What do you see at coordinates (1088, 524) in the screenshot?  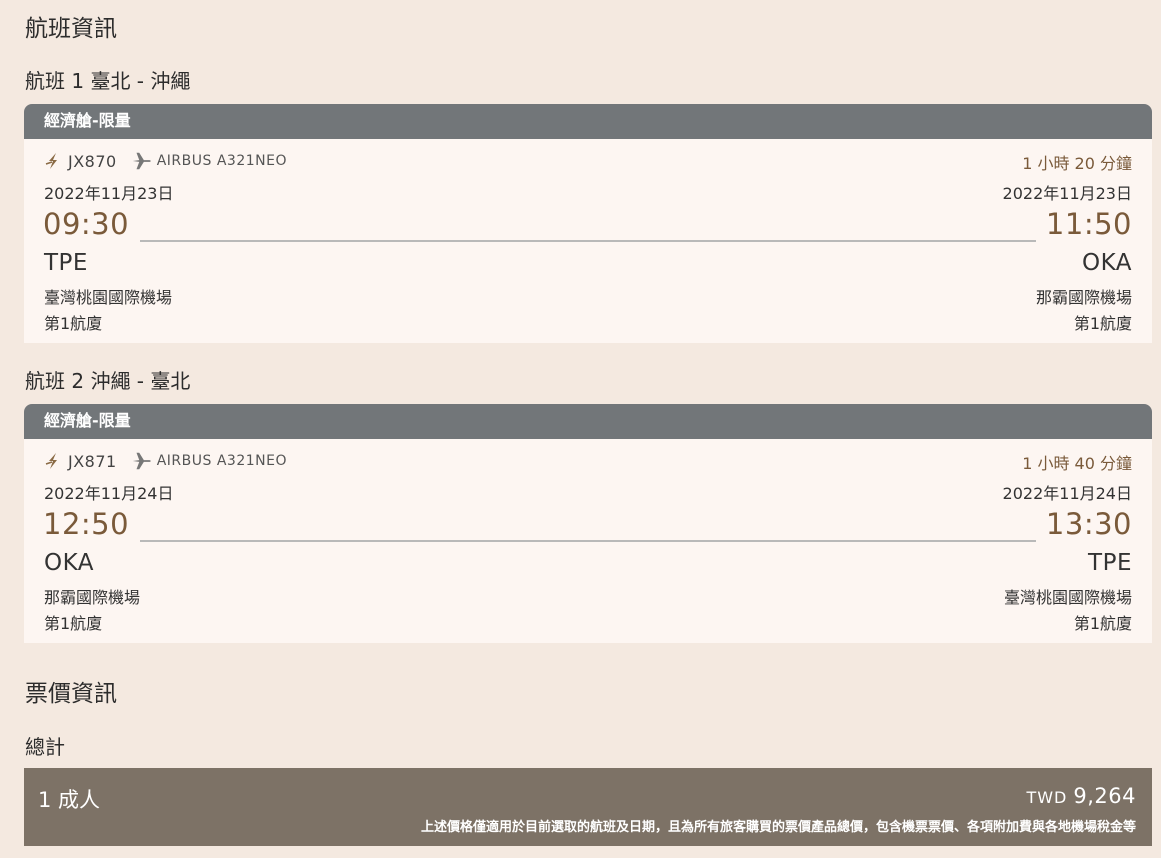 I see `arrival-time: 13:30` at bounding box center [1088, 524].